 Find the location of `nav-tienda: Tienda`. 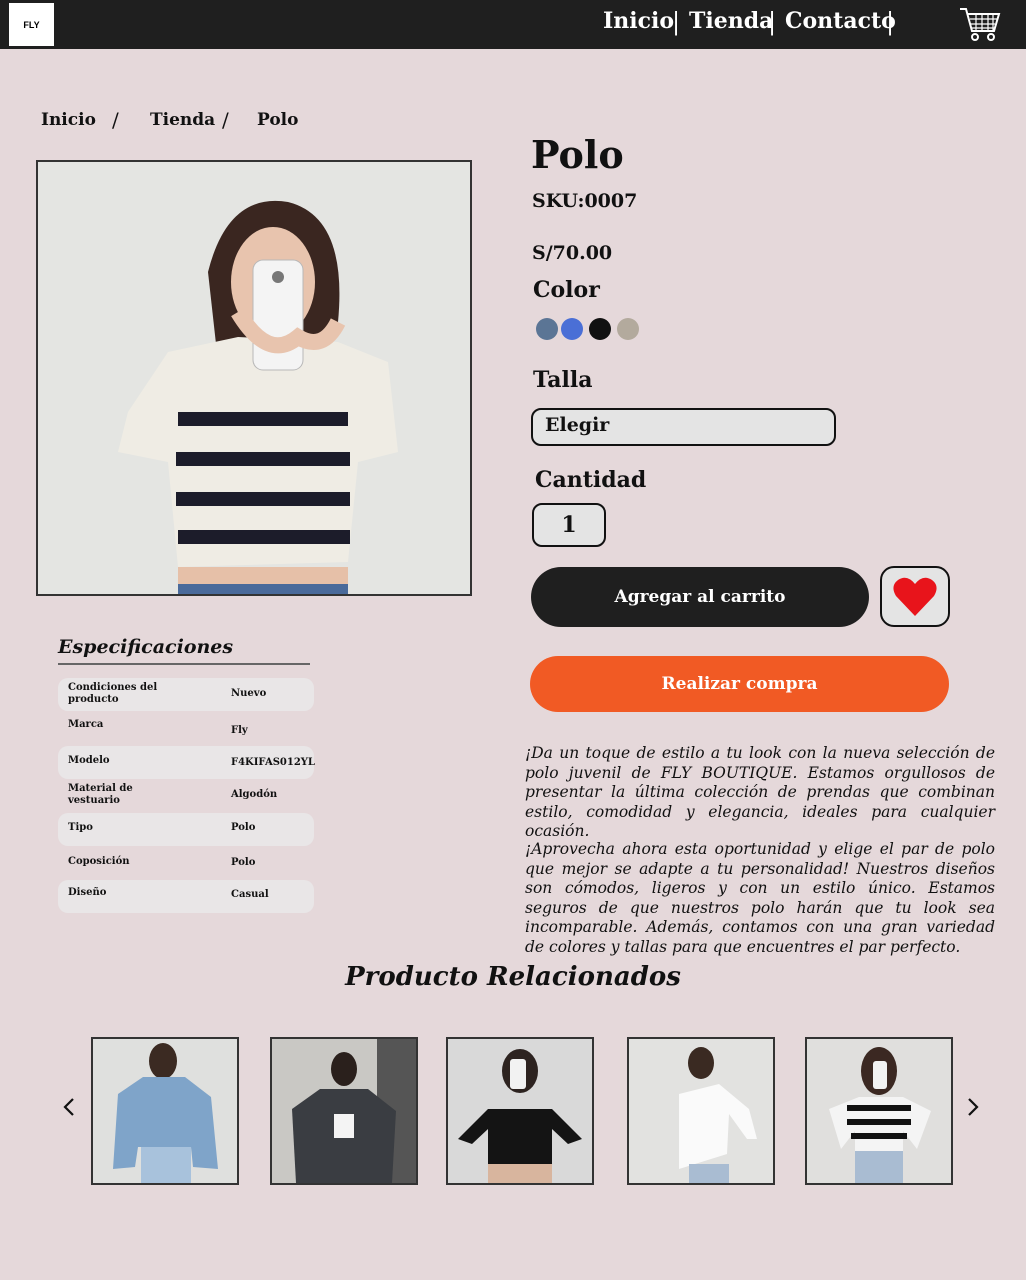

nav-tienda: Tienda is located at coordinates (731, 21).